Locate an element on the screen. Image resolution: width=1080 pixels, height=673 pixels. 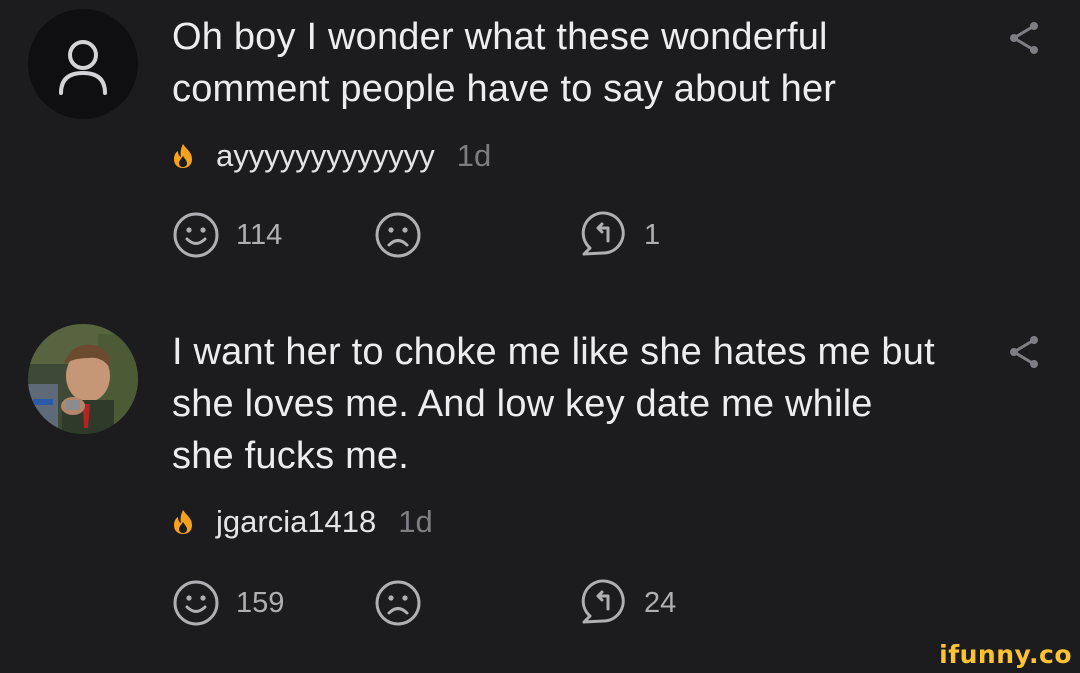
comment-meta: jgarcia1418 1d is located at coordinates (302, 522).